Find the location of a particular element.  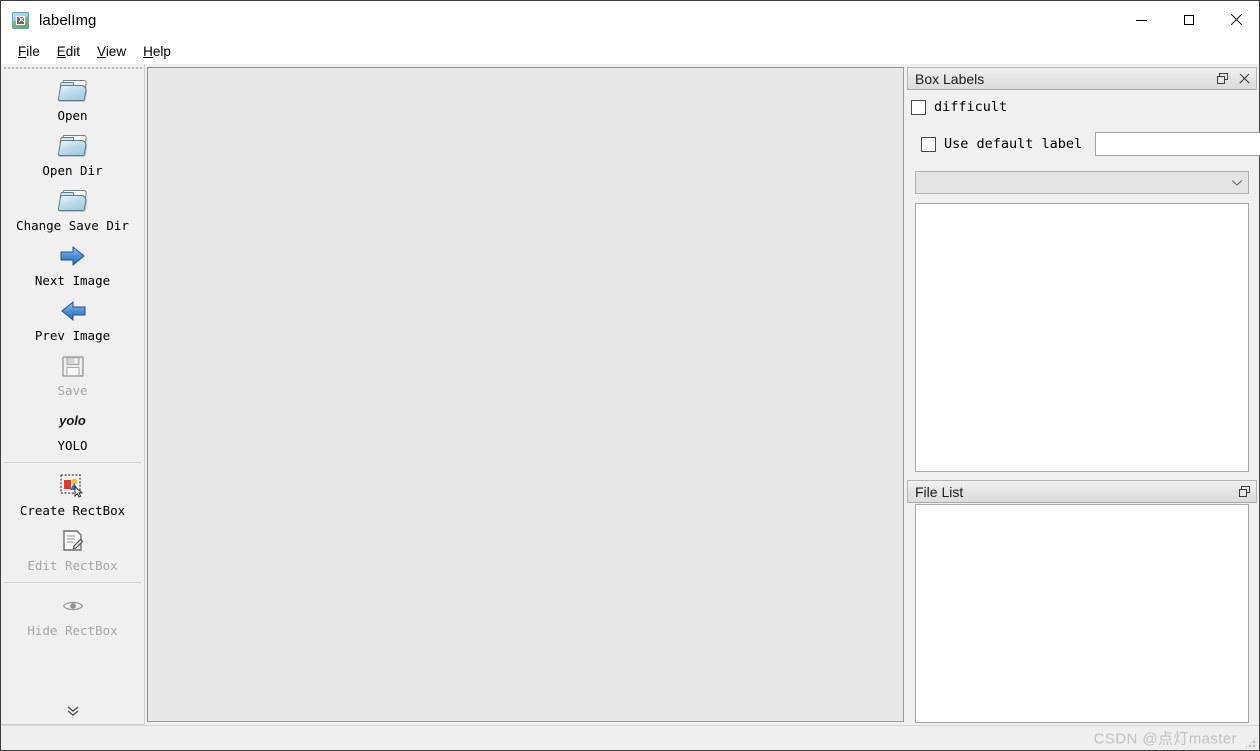

yolo-format-icon: yolo is located at coordinates (73, 420).